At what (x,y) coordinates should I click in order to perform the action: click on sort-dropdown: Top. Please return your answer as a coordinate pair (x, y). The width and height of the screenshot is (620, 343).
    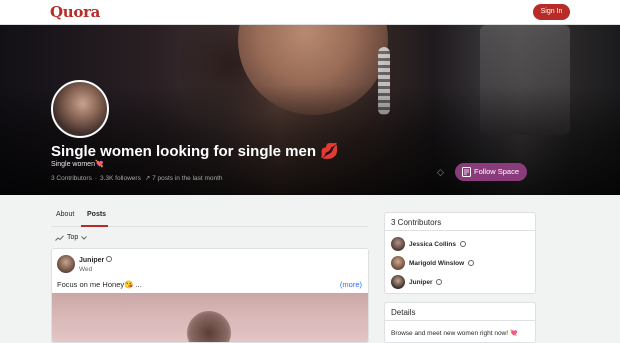
    Looking at the image, I should click on (71, 237).